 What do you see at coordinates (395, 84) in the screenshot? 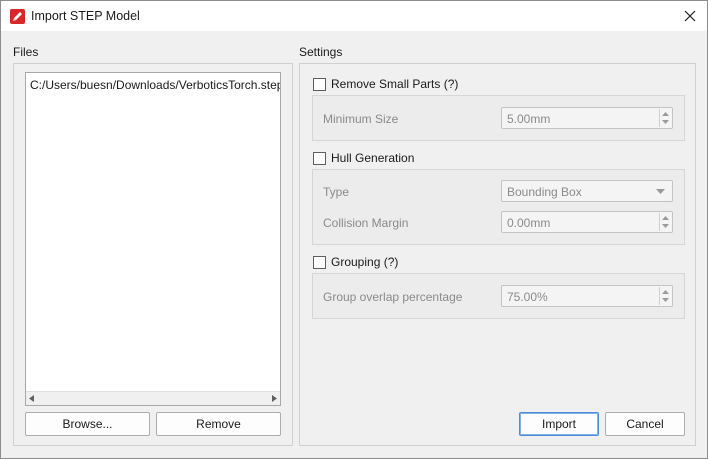
I see `remove-small-parts-label: Remove Small Parts (?)` at bounding box center [395, 84].